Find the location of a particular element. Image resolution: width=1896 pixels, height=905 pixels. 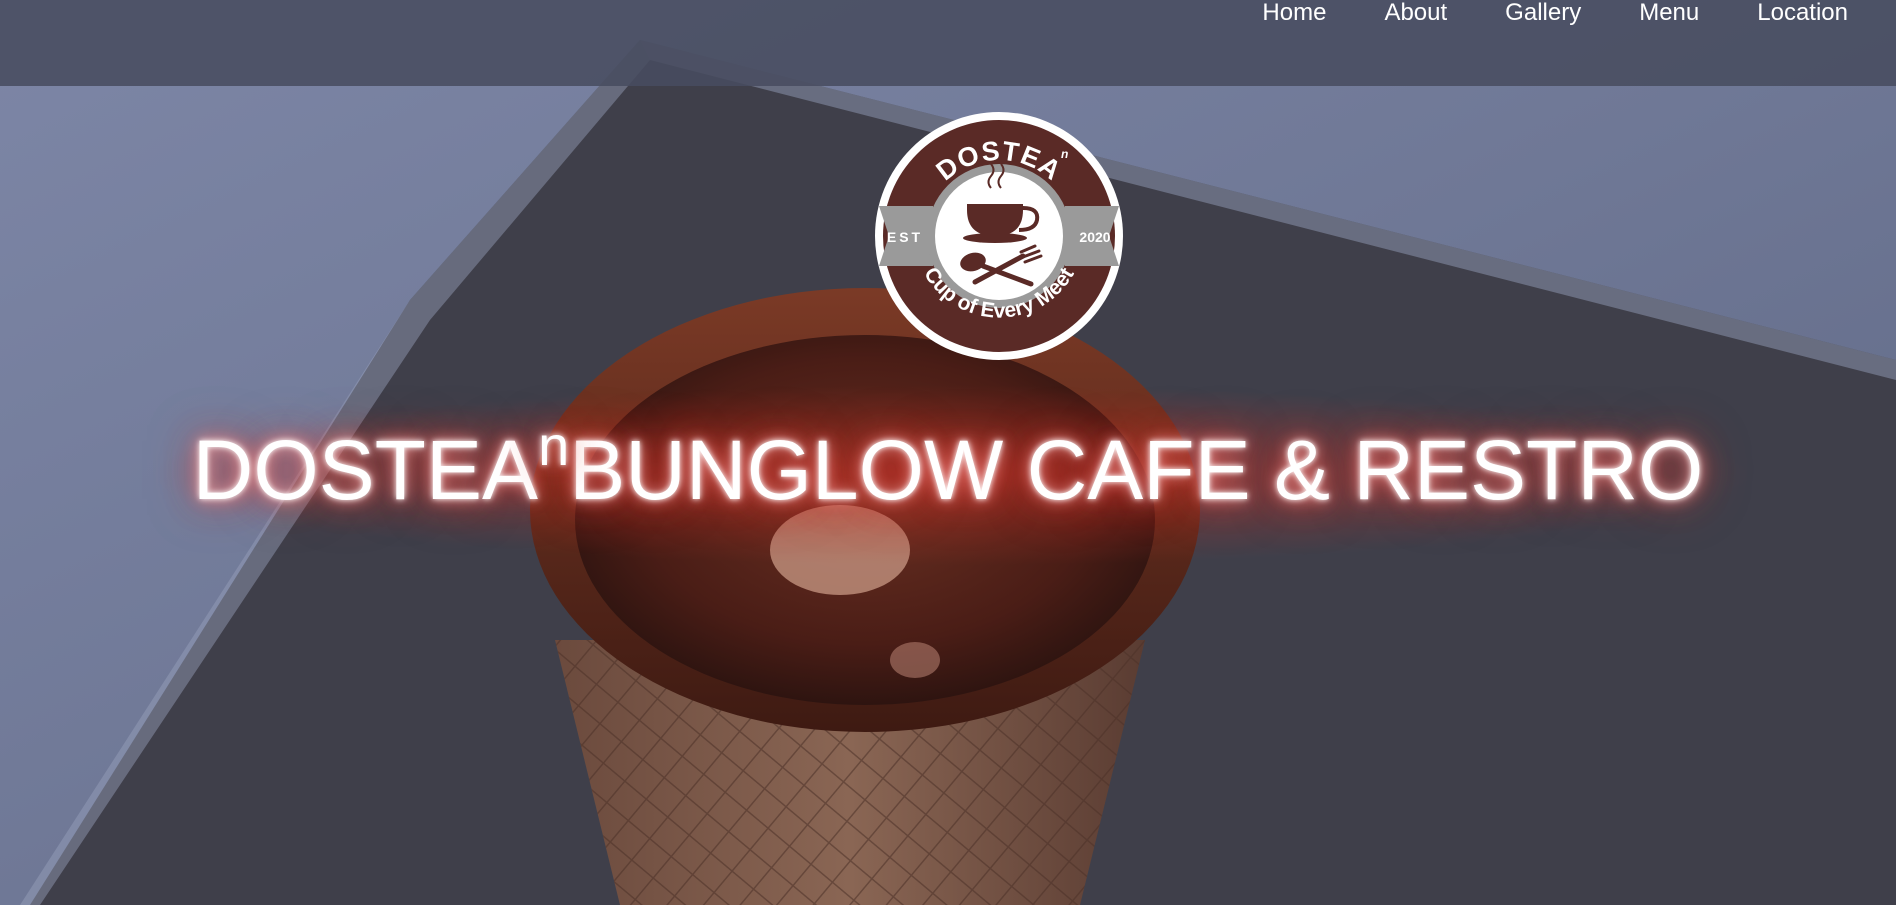

hero-title-rest: BUNGLOW CAFE & RESTRO is located at coordinates (1136, 470).